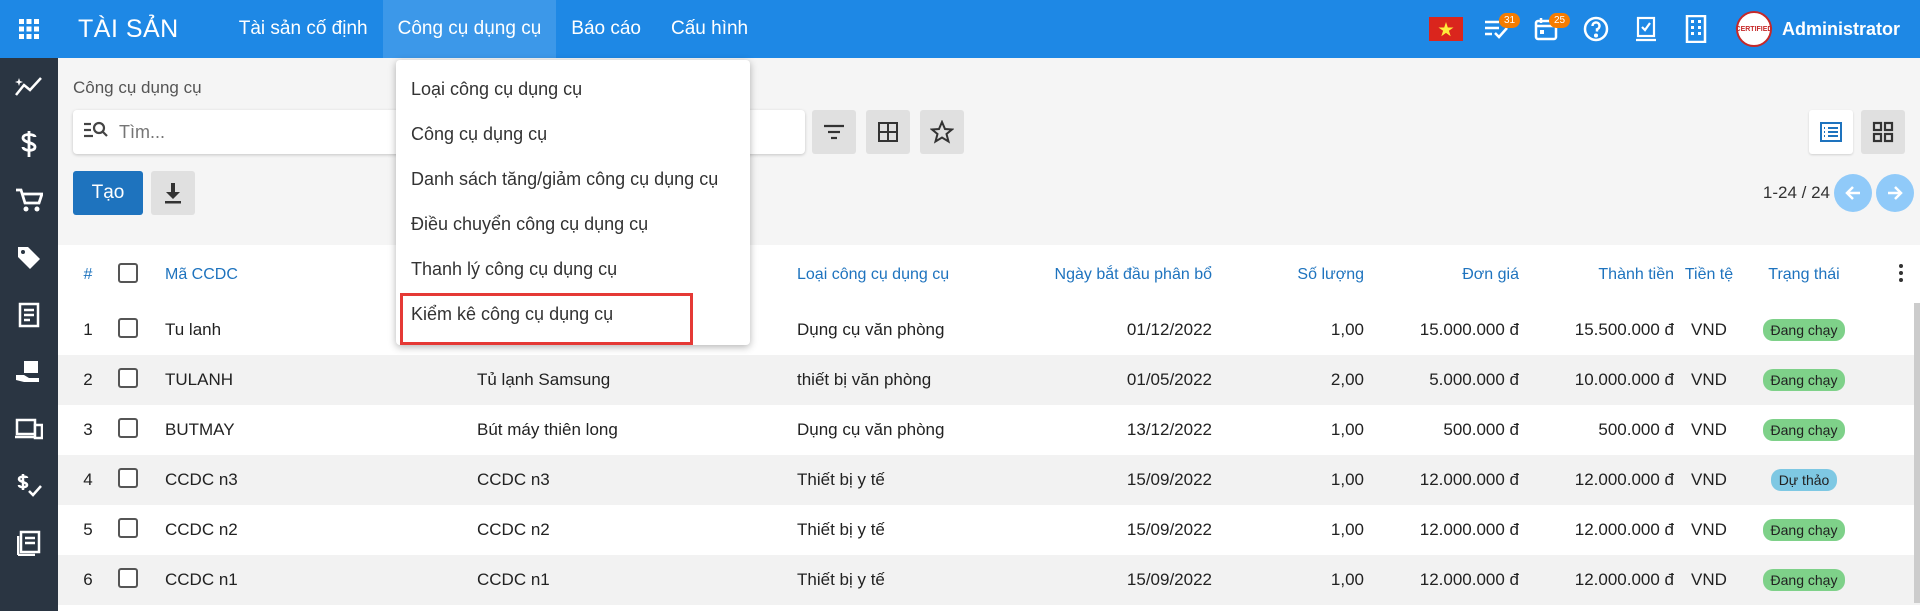 The height and width of the screenshot is (611, 1920). I want to click on nav-fixed-assets: Tài sản cố định, so click(303, 29).